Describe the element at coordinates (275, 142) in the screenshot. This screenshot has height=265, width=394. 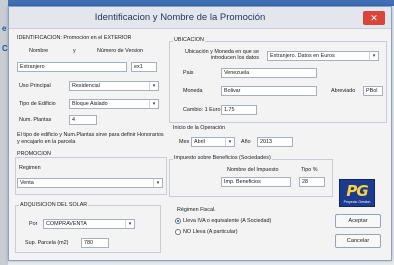
I see `anio-input: 2013` at that location.